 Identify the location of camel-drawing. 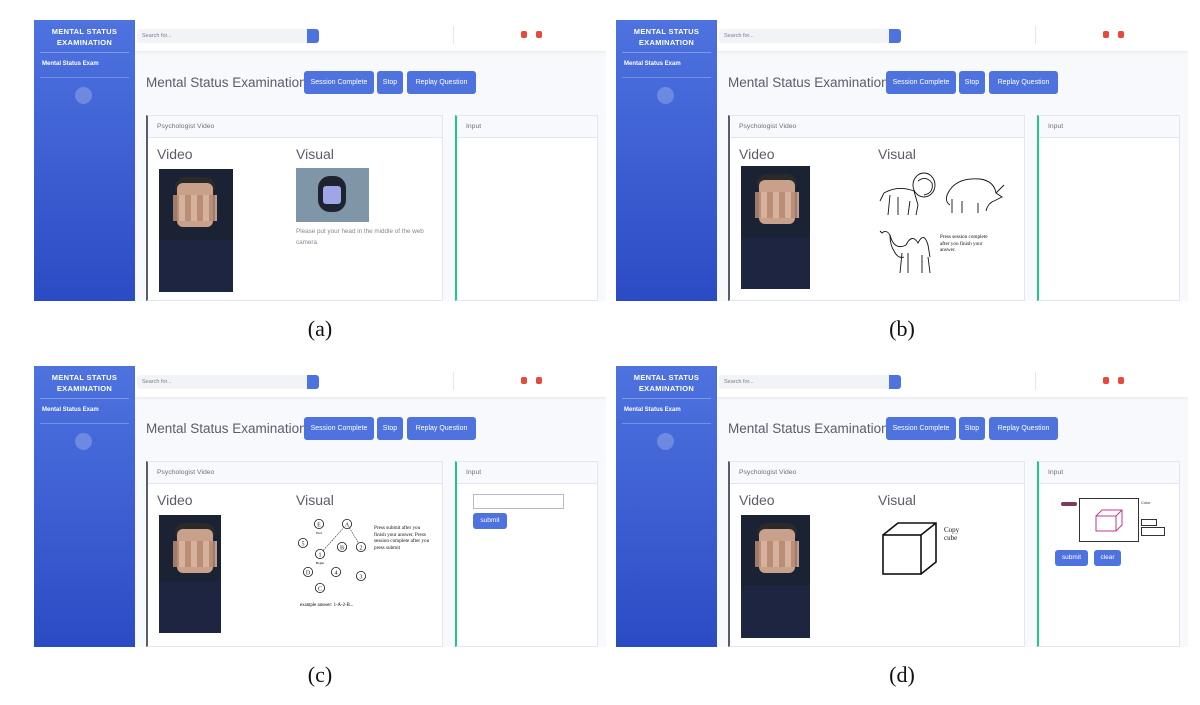
(905, 252).